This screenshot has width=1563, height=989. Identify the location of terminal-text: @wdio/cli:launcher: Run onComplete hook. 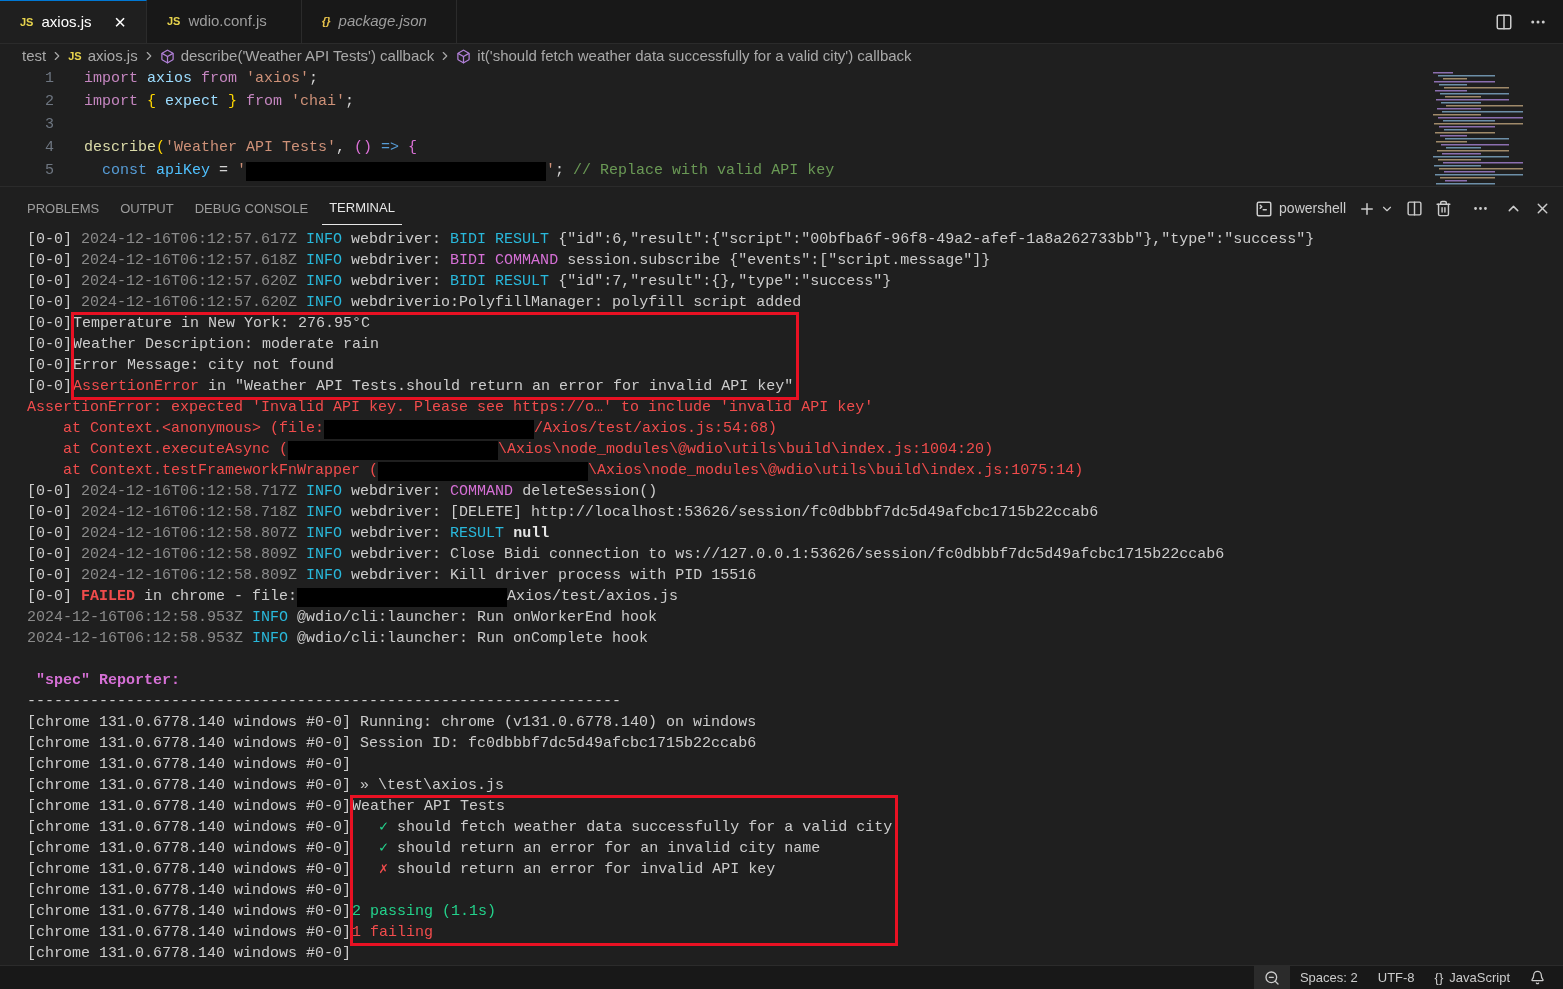
(472, 639).